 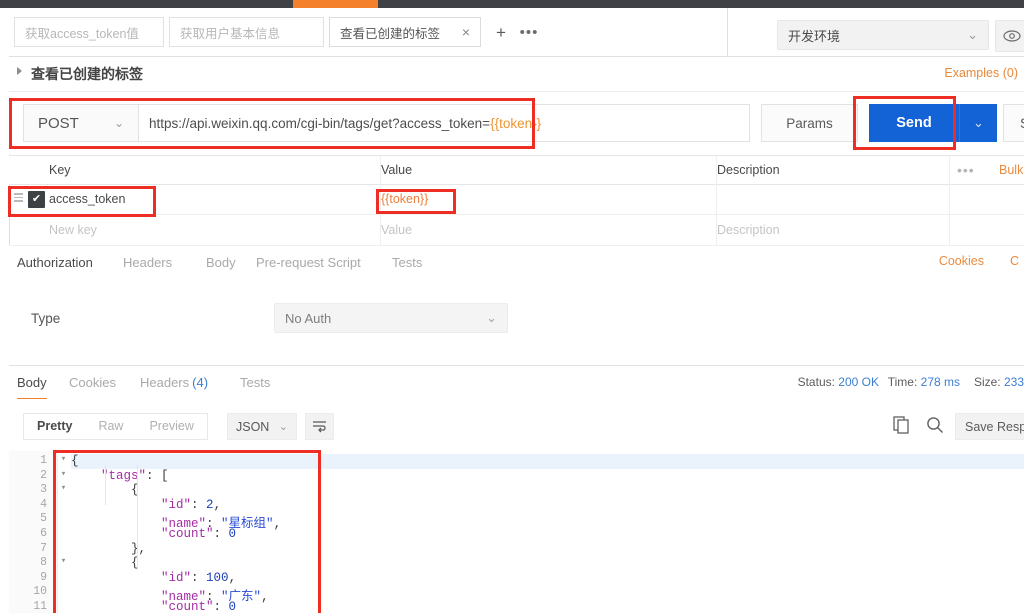 I want to click on size-label: Size:, so click(x=987, y=382).